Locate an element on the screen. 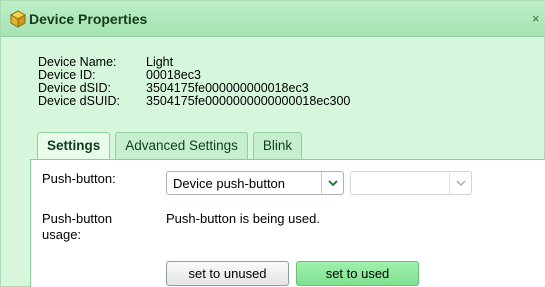 The width and height of the screenshot is (545, 287). title-bar: Device Properties × is located at coordinates (273, 19).